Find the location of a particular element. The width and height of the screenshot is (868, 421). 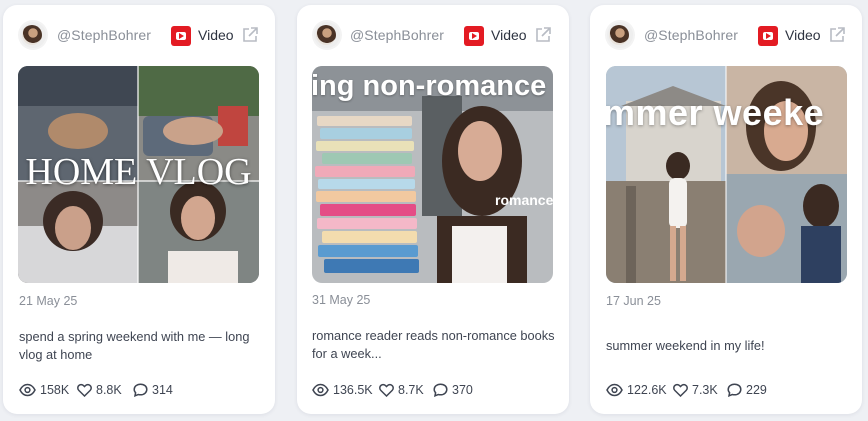

views-count: 158K is located at coordinates (55, 390).